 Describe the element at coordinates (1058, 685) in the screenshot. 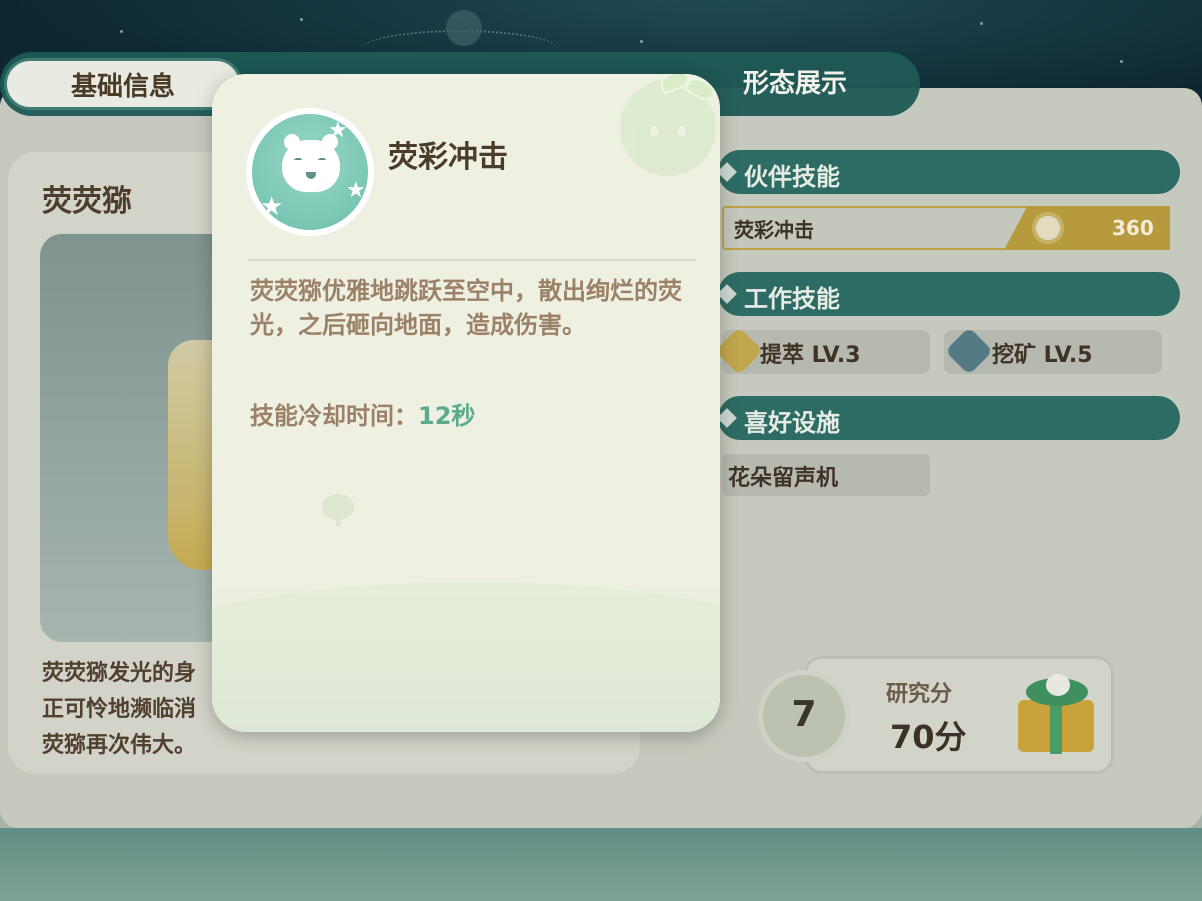

I see `gift-pal-icon` at that location.